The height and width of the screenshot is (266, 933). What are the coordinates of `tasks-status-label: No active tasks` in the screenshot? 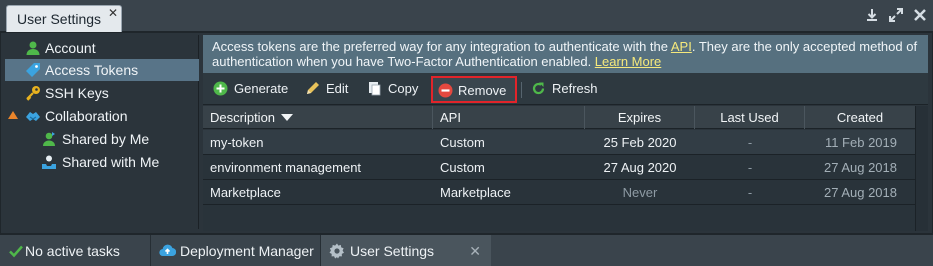 It's located at (72, 251).